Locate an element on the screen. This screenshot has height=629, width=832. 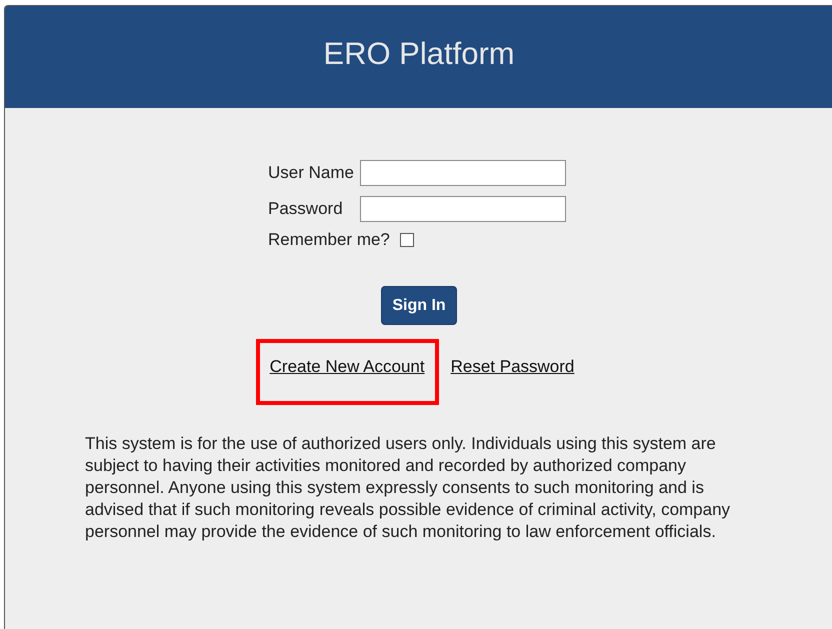
field-label: Password is located at coordinates (306, 209).